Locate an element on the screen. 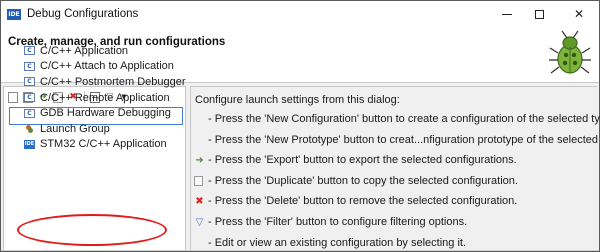 The height and width of the screenshot is (252, 600). close-icon: ✕ is located at coordinates (579, 14).